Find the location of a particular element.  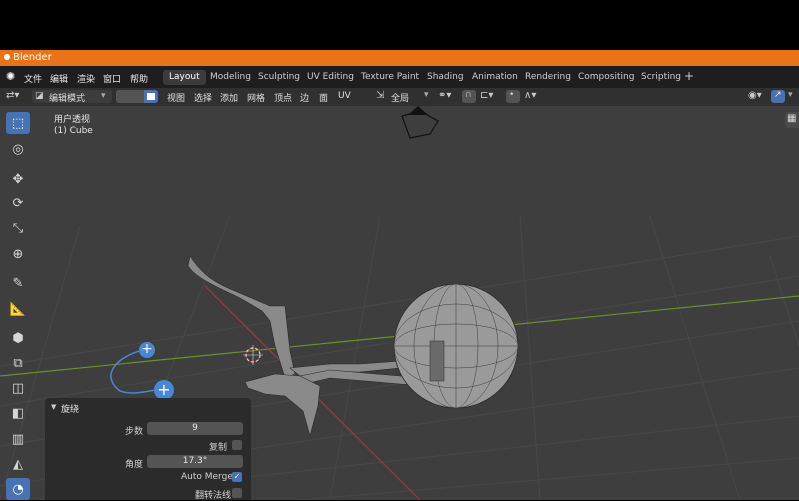

grid-icon: ▦ is located at coordinates (792, 118).